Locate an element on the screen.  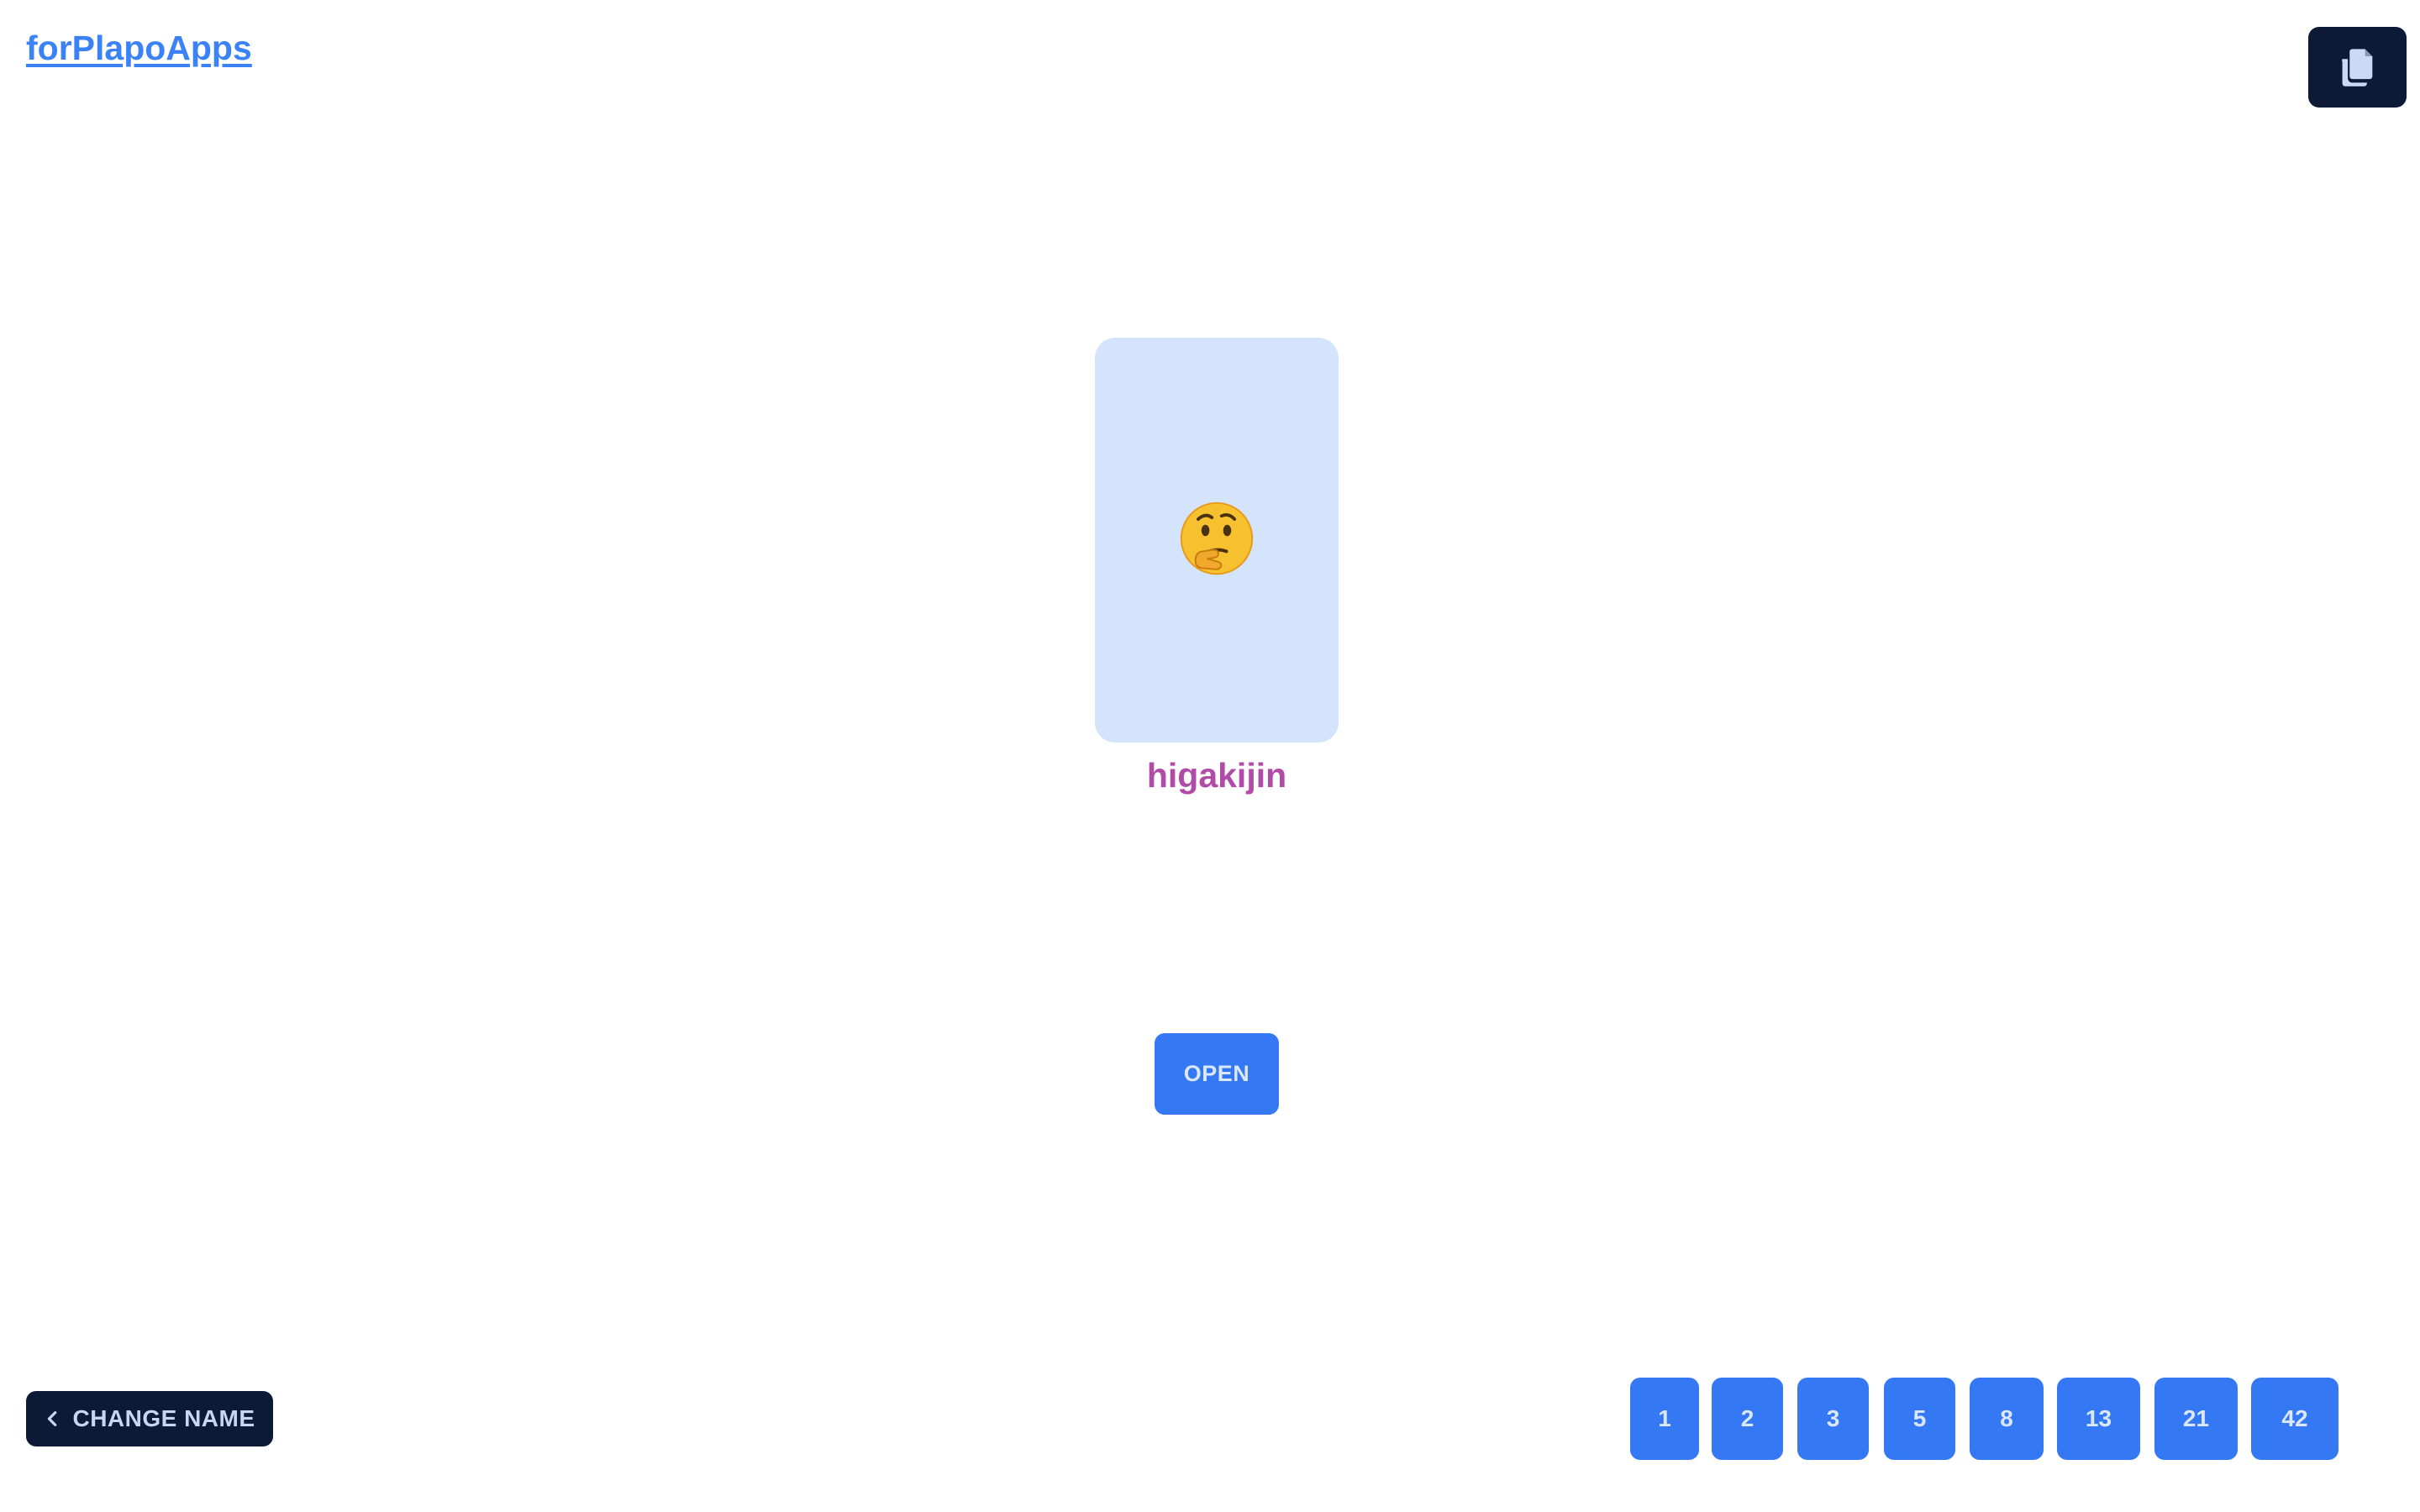
open-button: OPEN is located at coordinates (1217, 1074).